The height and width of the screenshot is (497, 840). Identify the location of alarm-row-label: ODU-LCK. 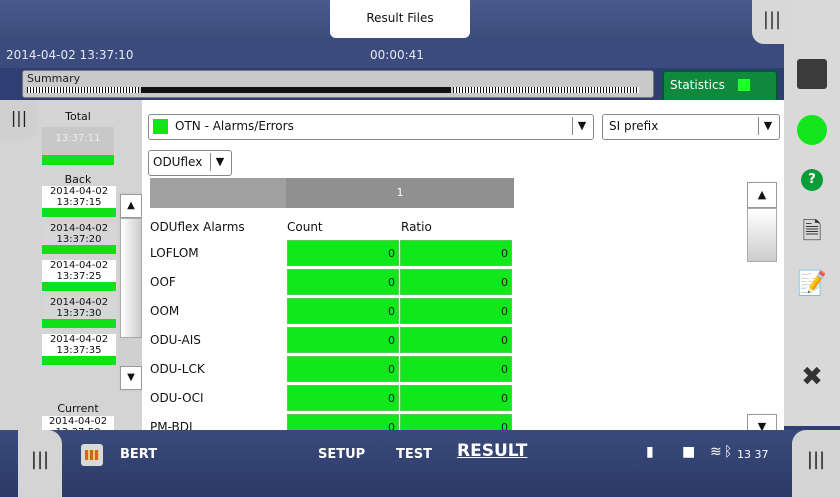
(177, 369).